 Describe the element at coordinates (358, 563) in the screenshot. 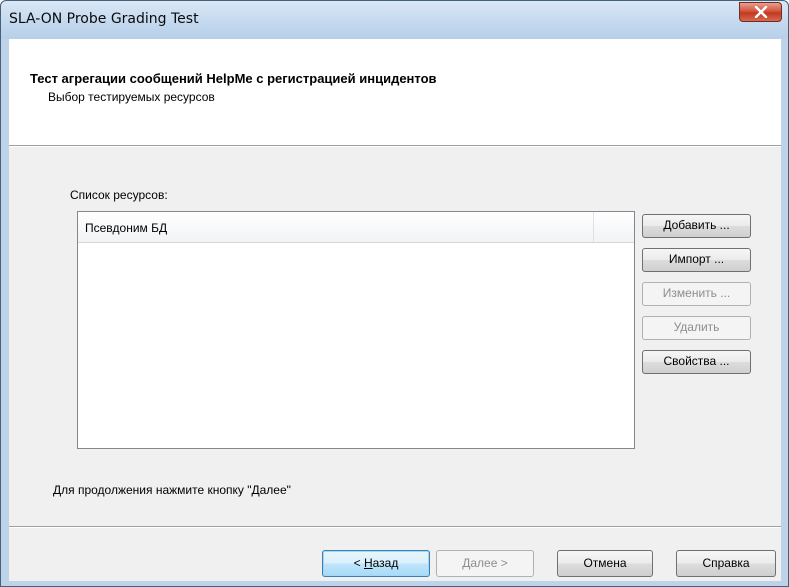

I see `back-prefix: <` at that location.